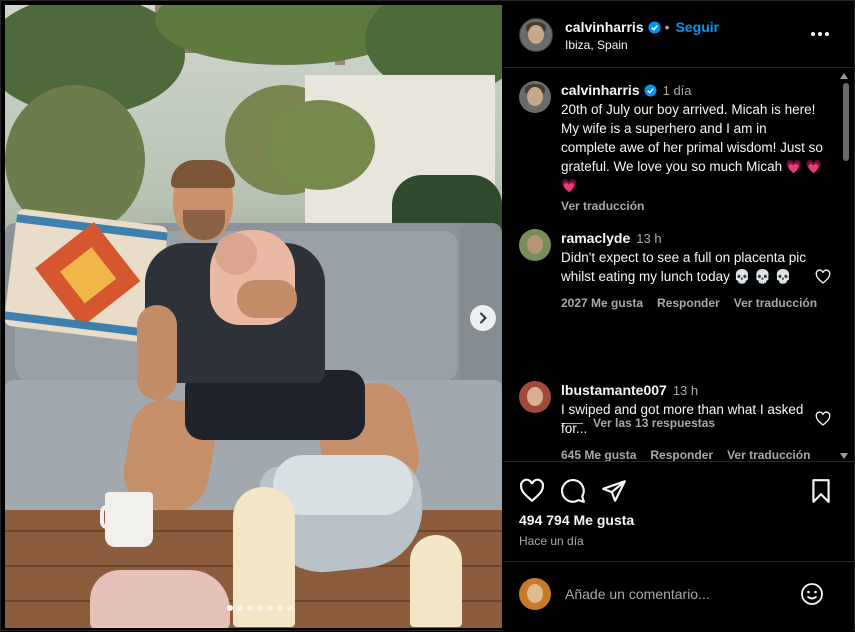 Image resolution: width=855 pixels, height=632 pixels. Describe the element at coordinates (160, 599) in the screenshot. I see `rose-quartz` at that location.